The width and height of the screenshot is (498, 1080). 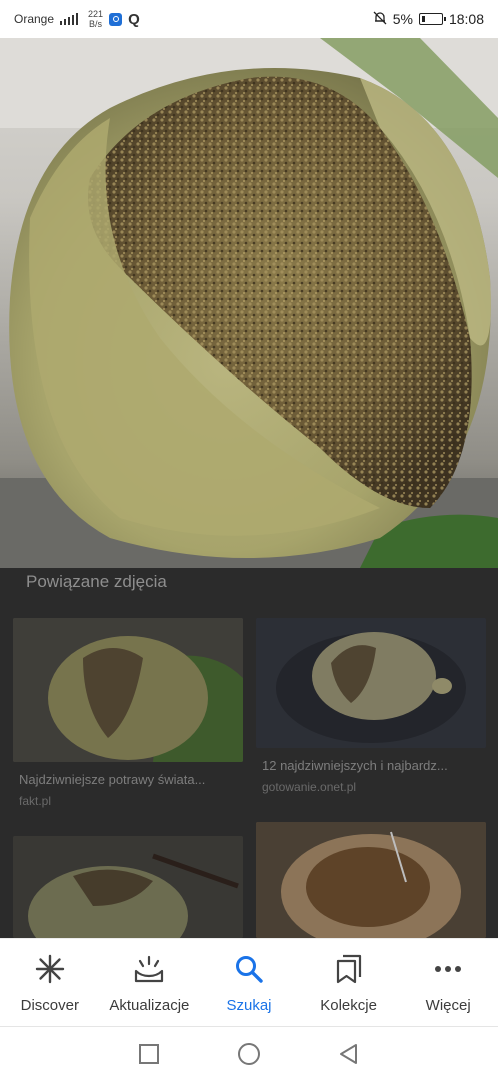 I want to click on nav-label: Discover, so click(x=49, y=1005).